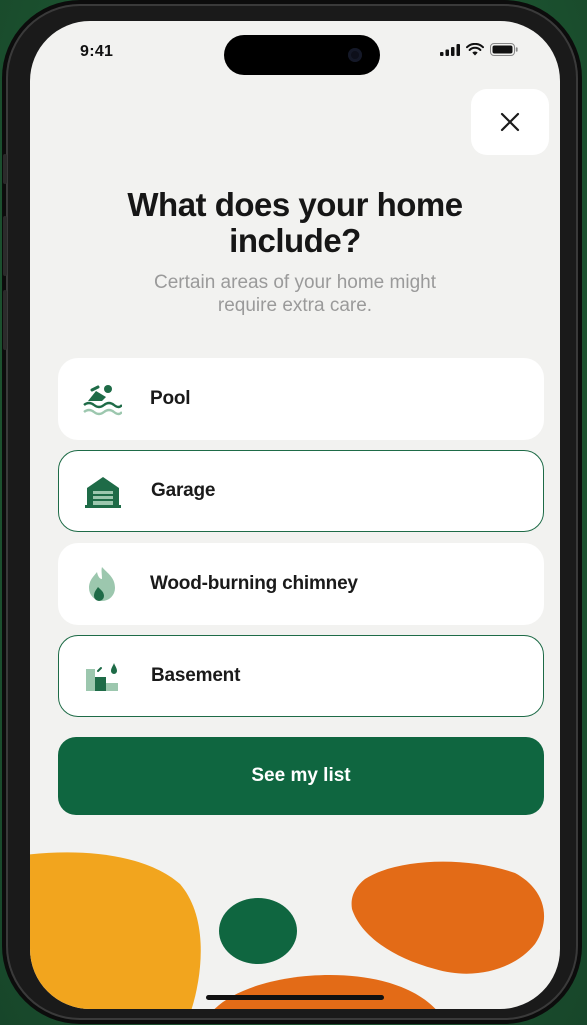  I want to click on page-subtitle-line-2: require extra care., so click(295, 305).